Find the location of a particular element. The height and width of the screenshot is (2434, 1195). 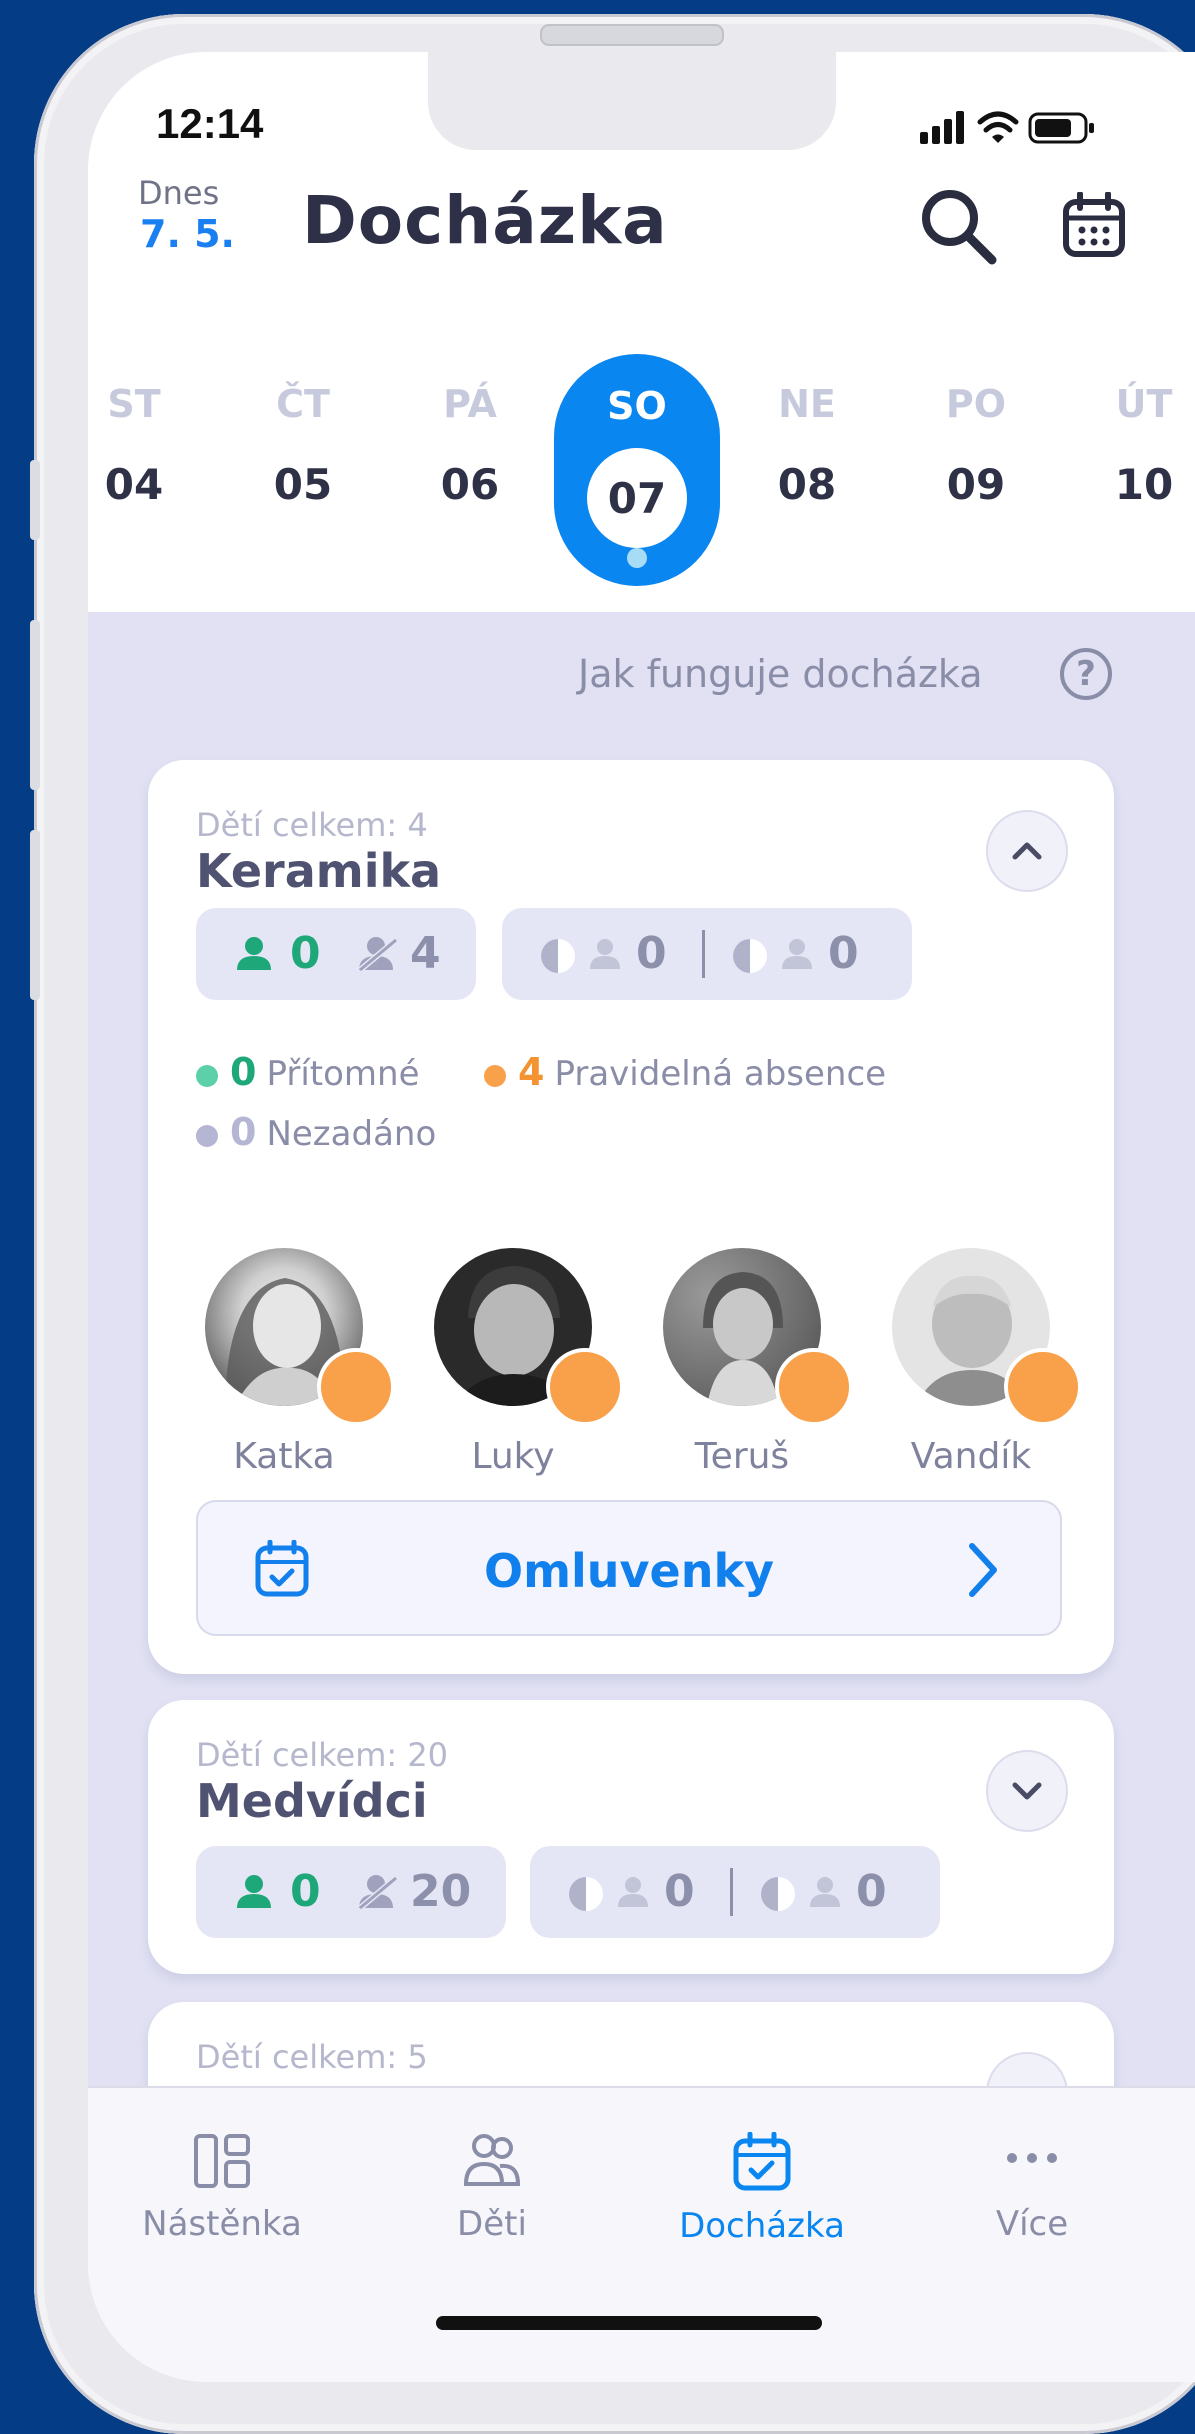

excuses-label: Omluvenky is located at coordinates (629, 1571).